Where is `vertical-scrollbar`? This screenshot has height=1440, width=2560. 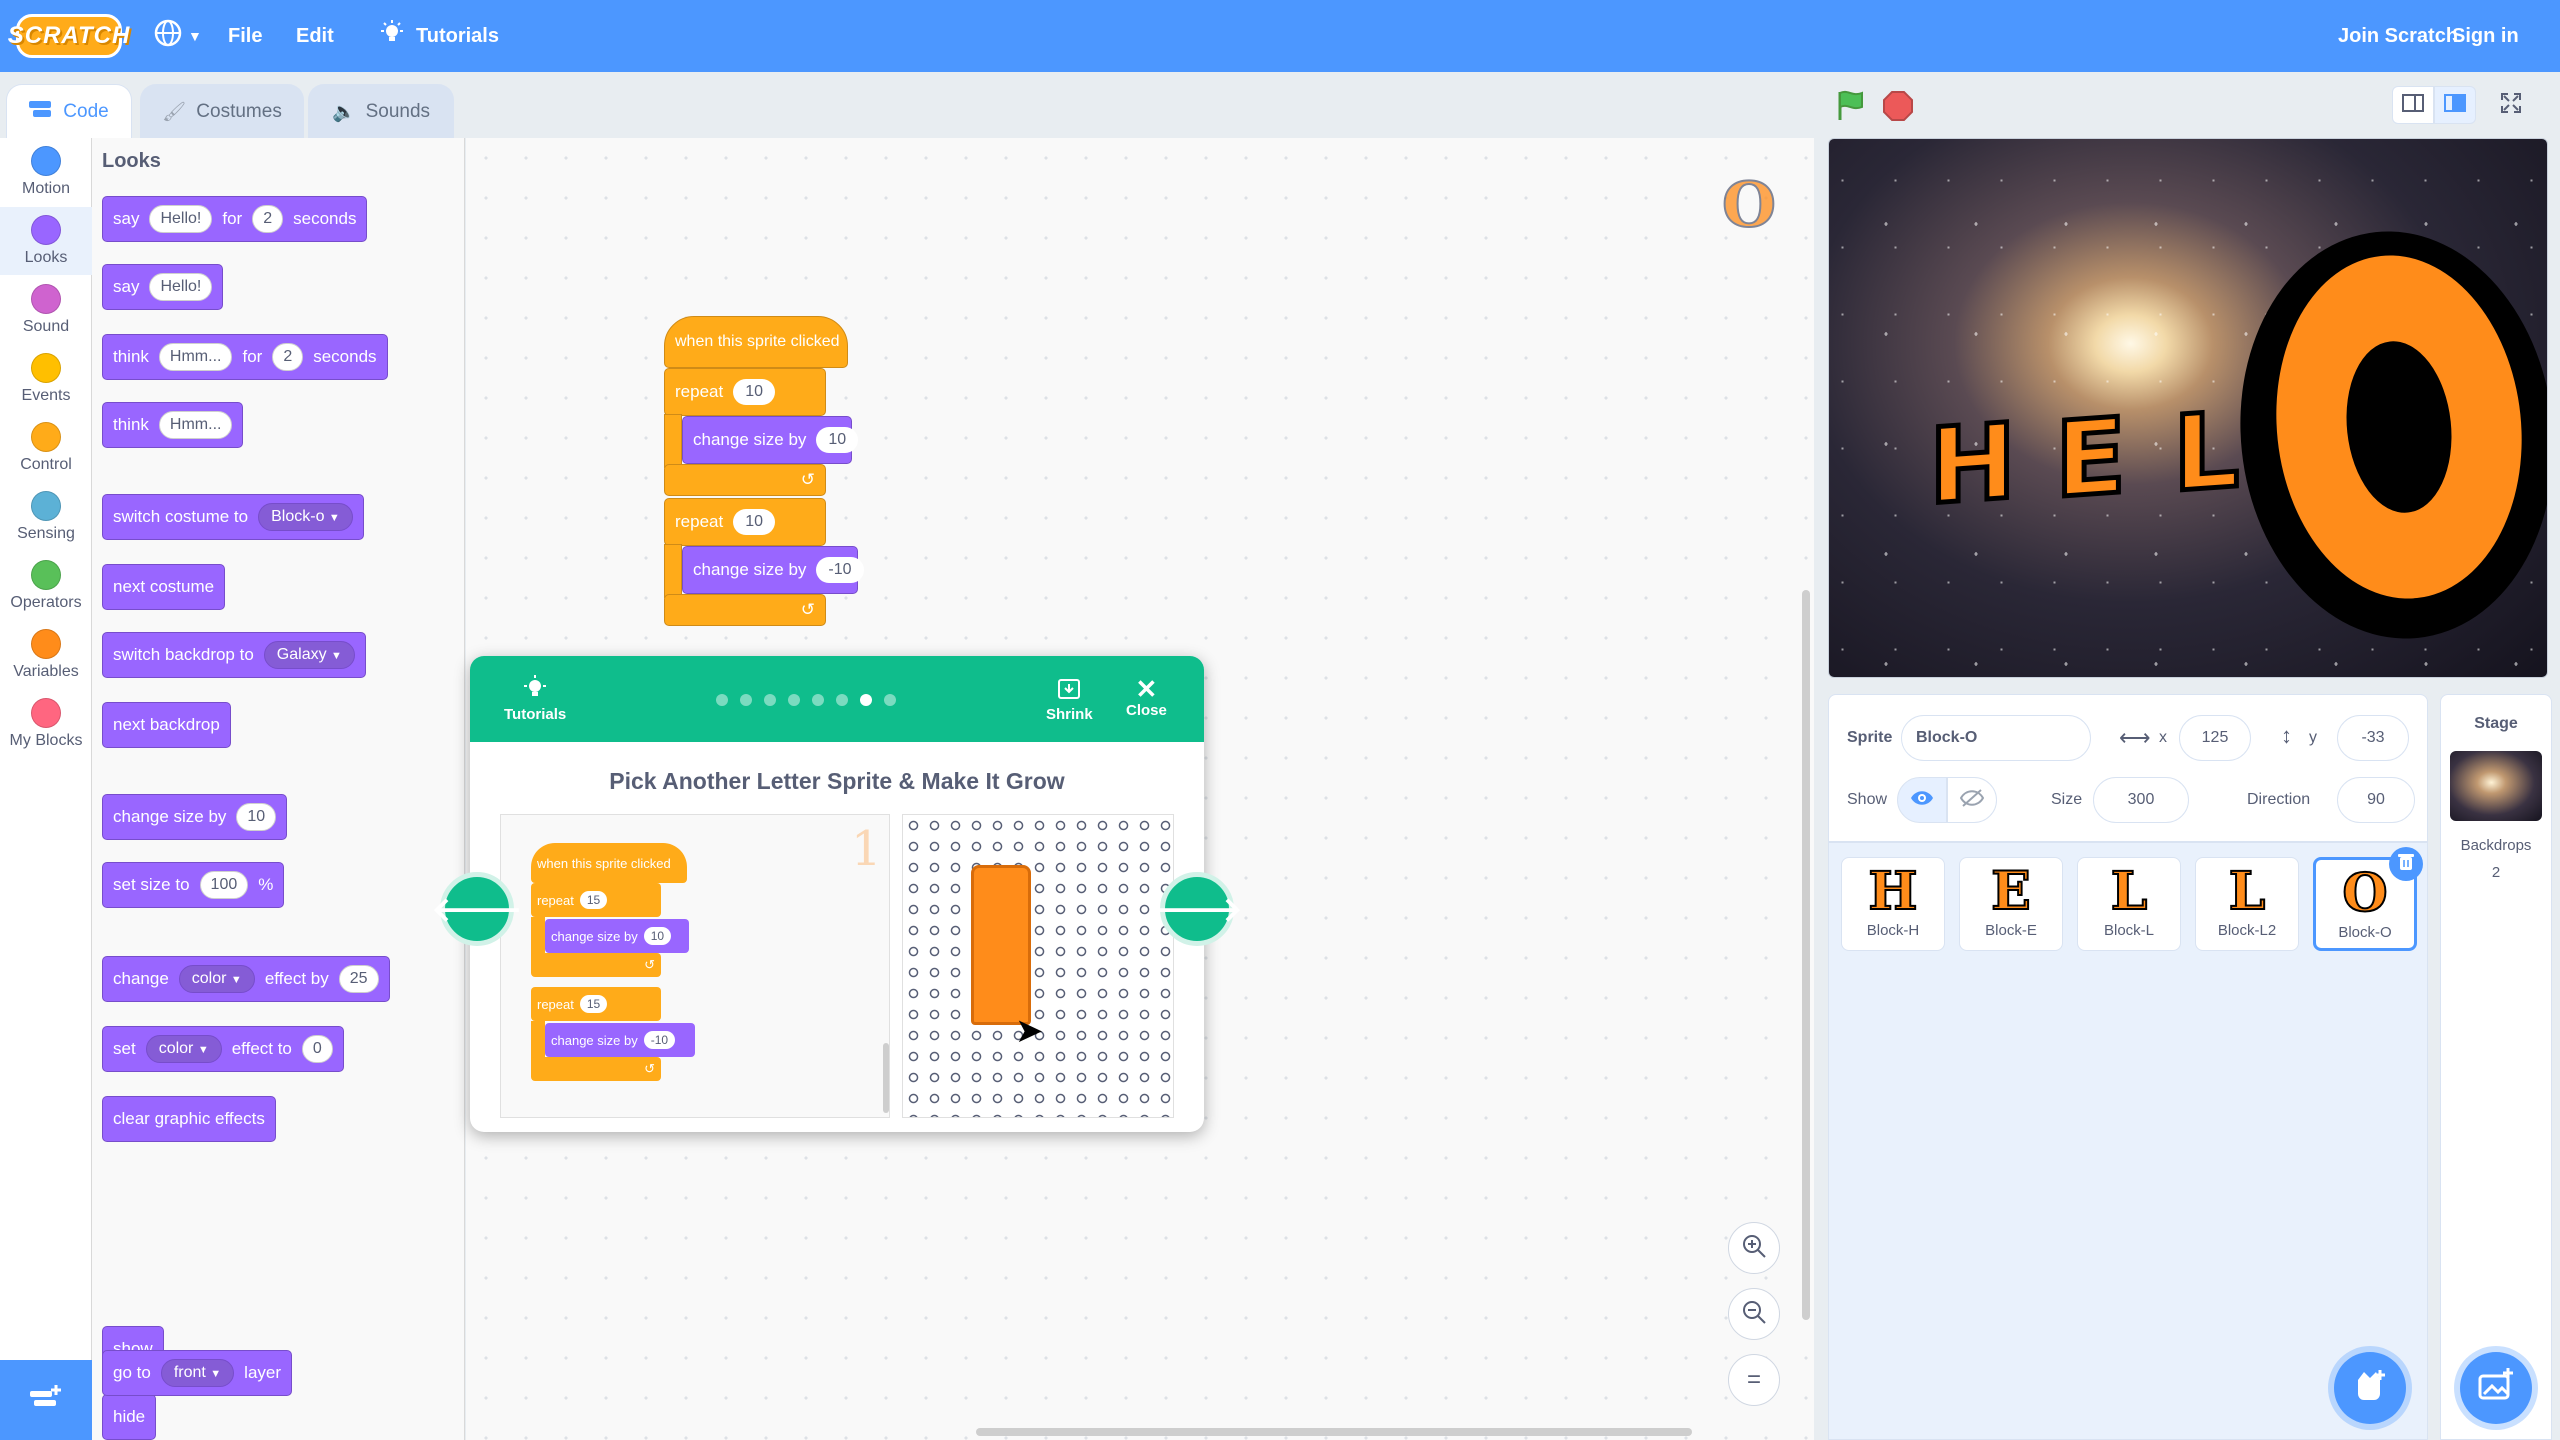
vertical-scrollbar is located at coordinates (1806, 955).